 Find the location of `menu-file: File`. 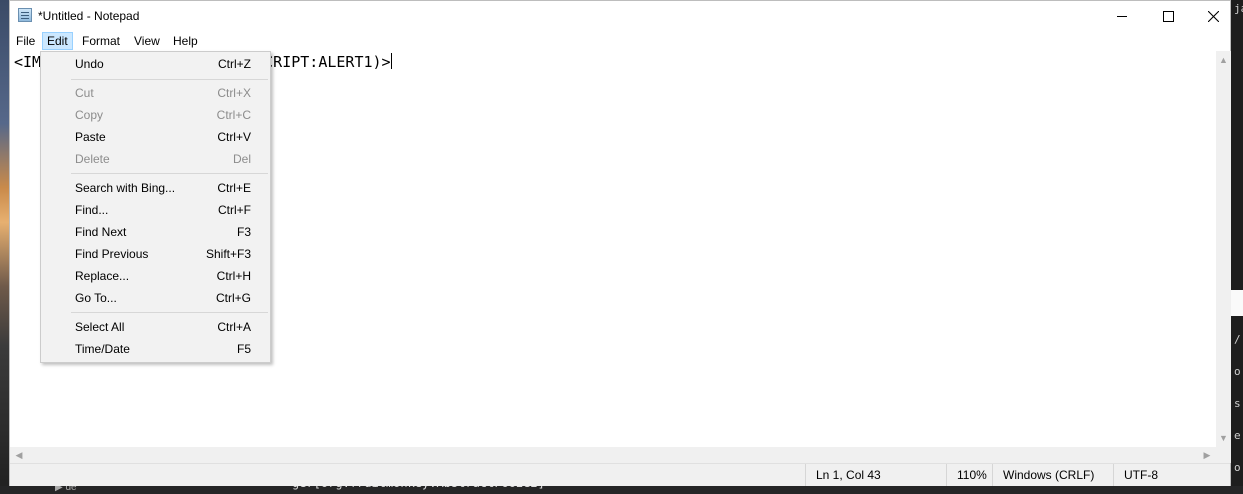

menu-file: File is located at coordinates (25, 41).